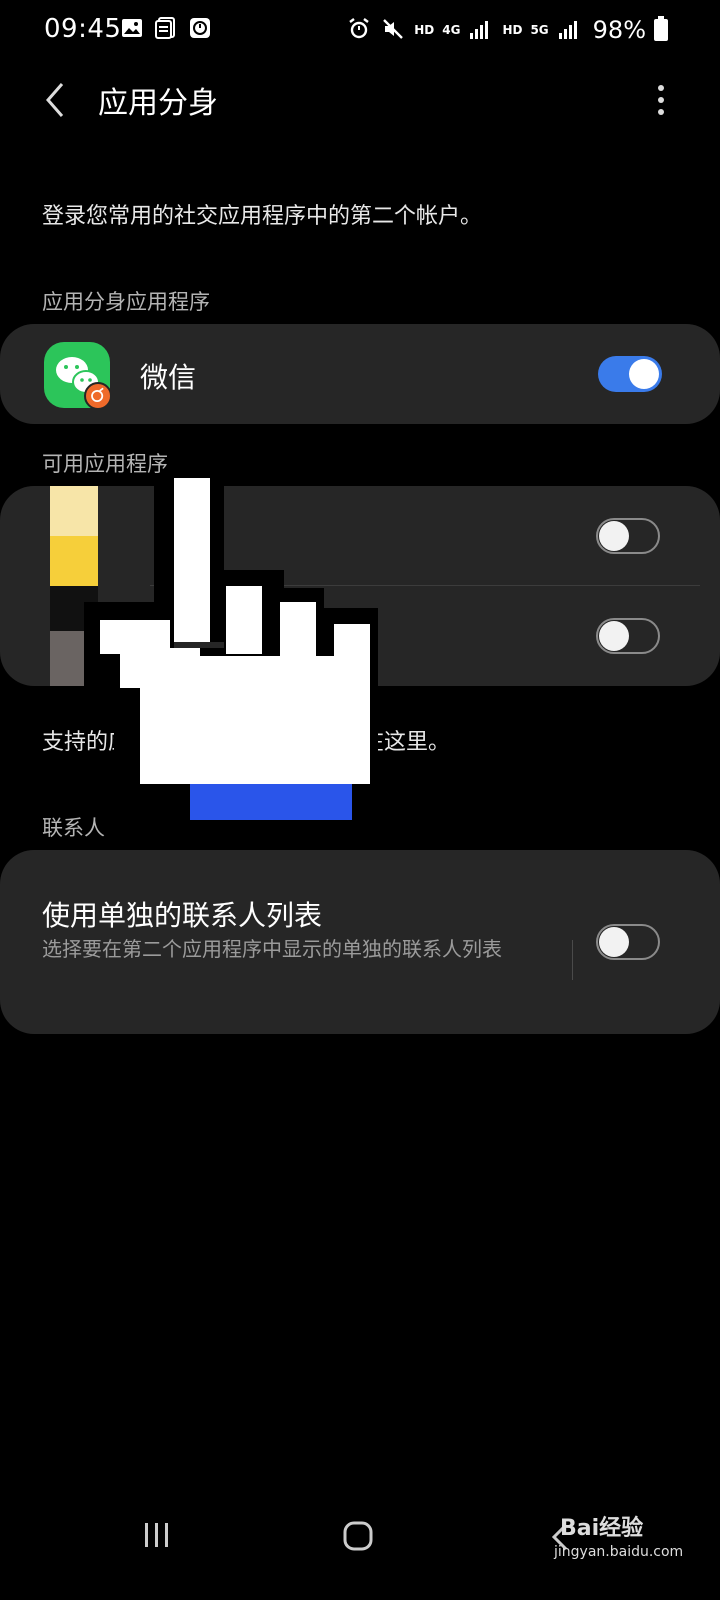 The image size is (720, 1600). What do you see at coordinates (661, 28) in the screenshot?
I see `battery-icon` at bounding box center [661, 28].